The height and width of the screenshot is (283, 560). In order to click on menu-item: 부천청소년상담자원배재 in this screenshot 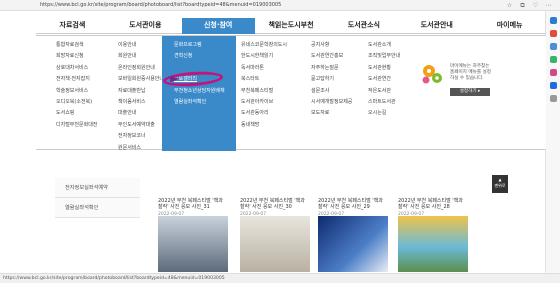, I will do `click(193, 91)`.